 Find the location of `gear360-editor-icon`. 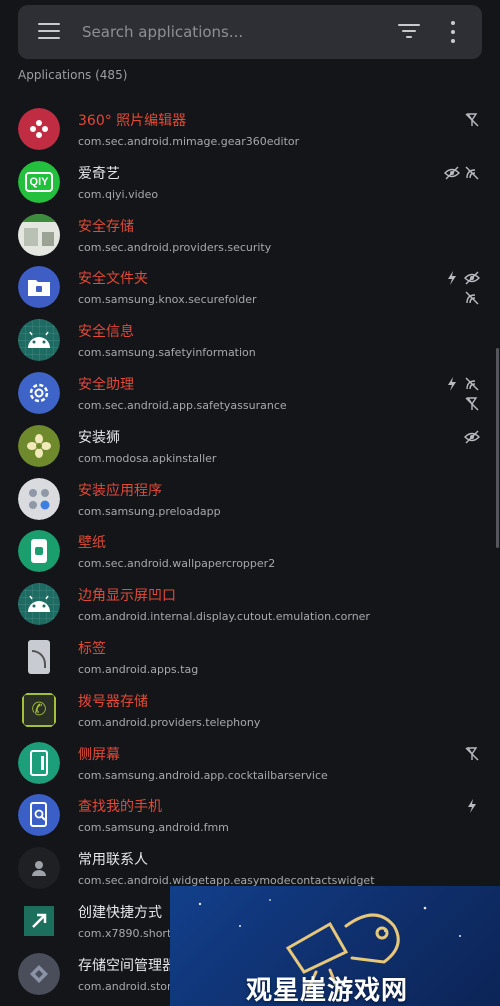

gear360-editor-icon is located at coordinates (39, 129).